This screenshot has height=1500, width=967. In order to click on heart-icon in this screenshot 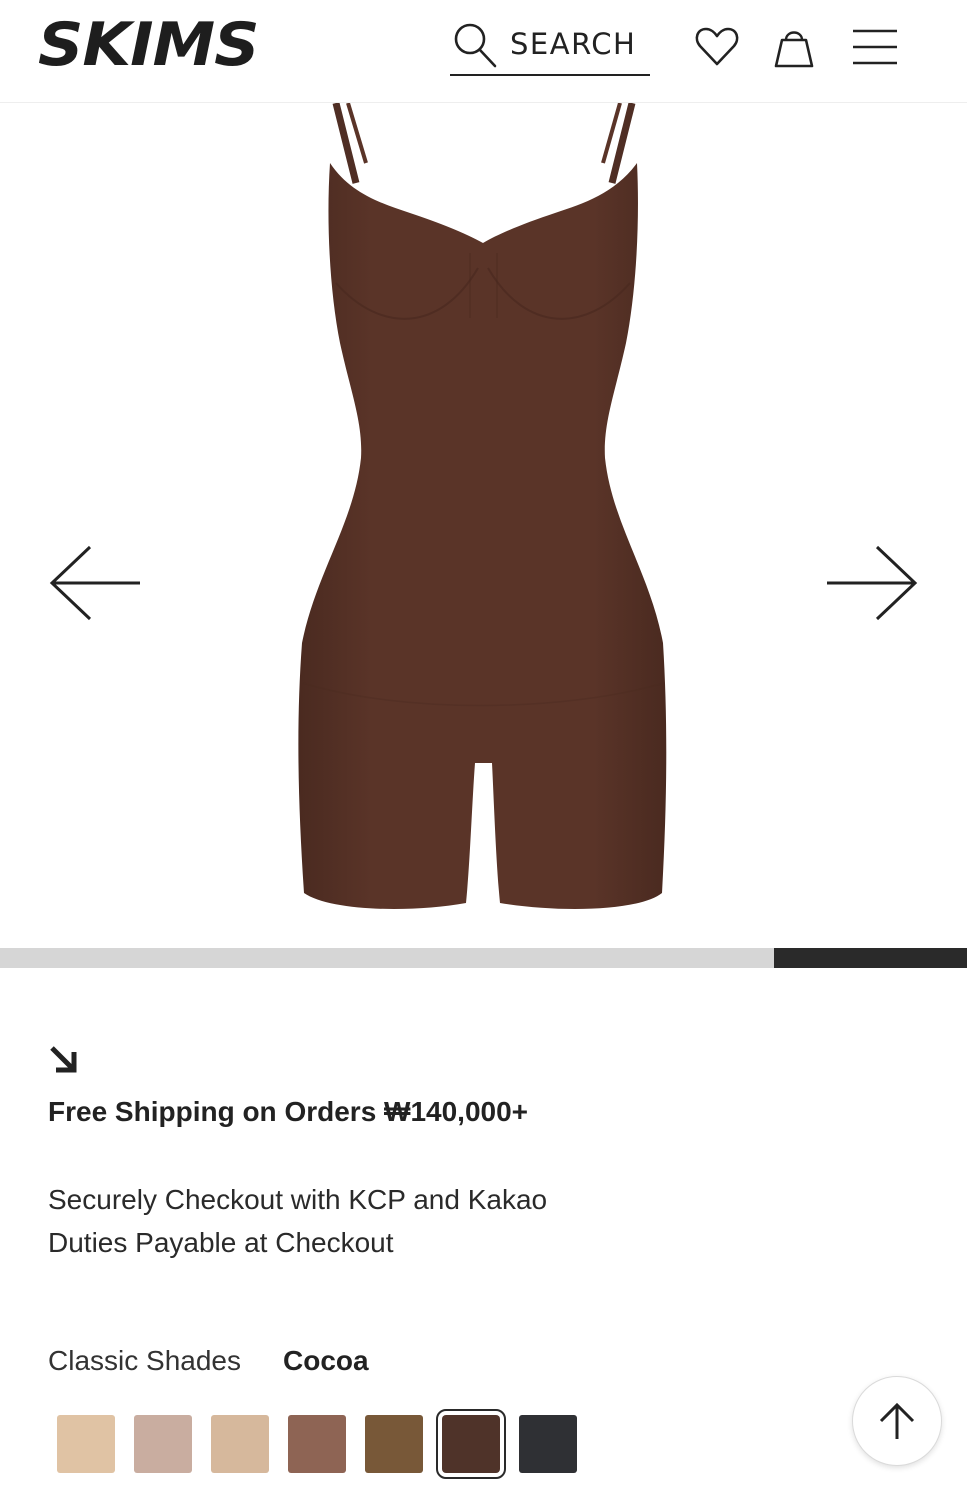, I will do `click(717, 47)`.